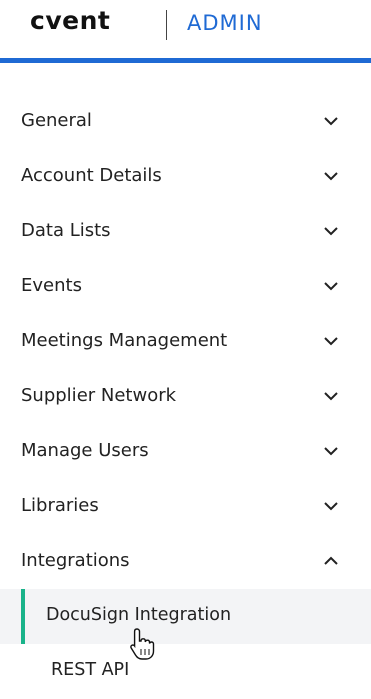 Image resolution: width=371 pixels, height=699 pixels. I want to click on nav-item-events: Events, so click(185, 286).